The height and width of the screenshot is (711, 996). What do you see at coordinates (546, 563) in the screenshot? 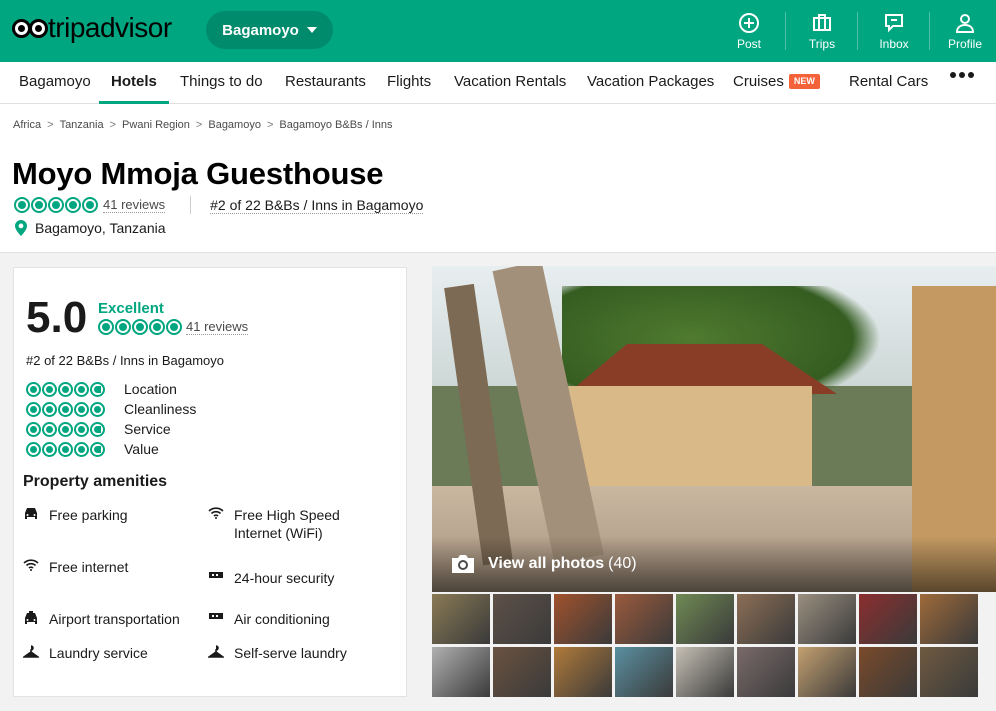
I see `view-all-label: View all photos` at bounding box center [546, 563].